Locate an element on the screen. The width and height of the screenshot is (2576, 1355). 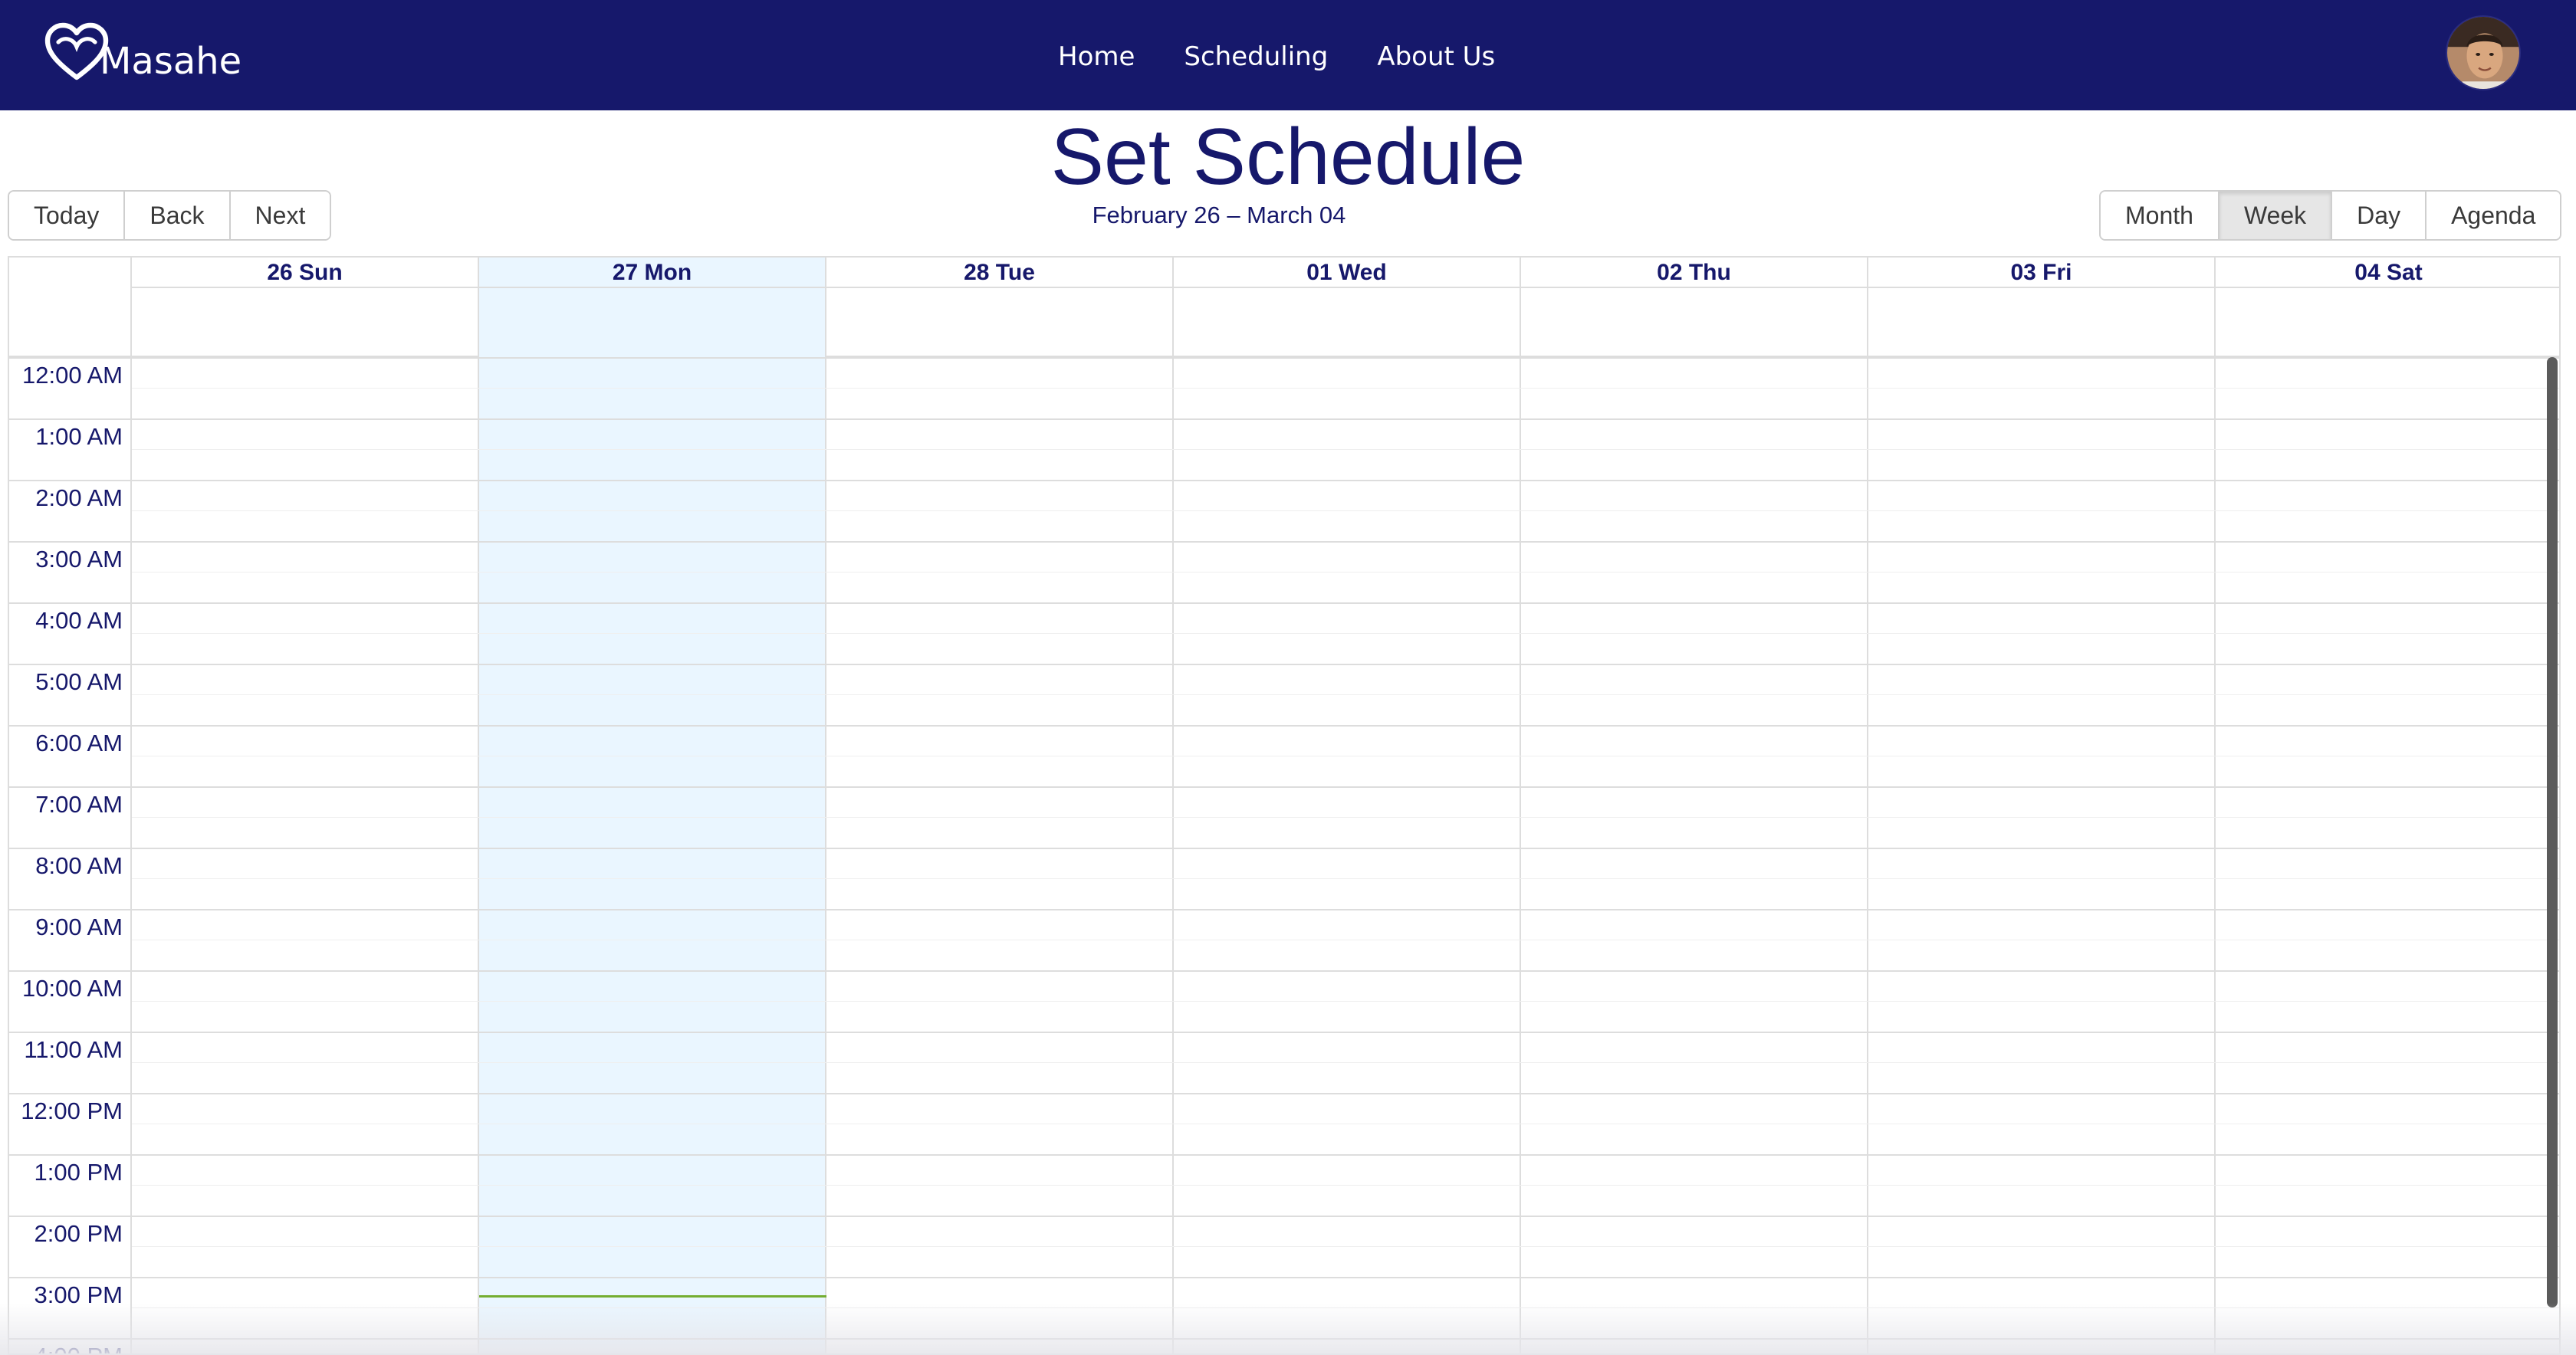
calendar-nav-buttons: Today Back Next is located at coordinates (170, 216).